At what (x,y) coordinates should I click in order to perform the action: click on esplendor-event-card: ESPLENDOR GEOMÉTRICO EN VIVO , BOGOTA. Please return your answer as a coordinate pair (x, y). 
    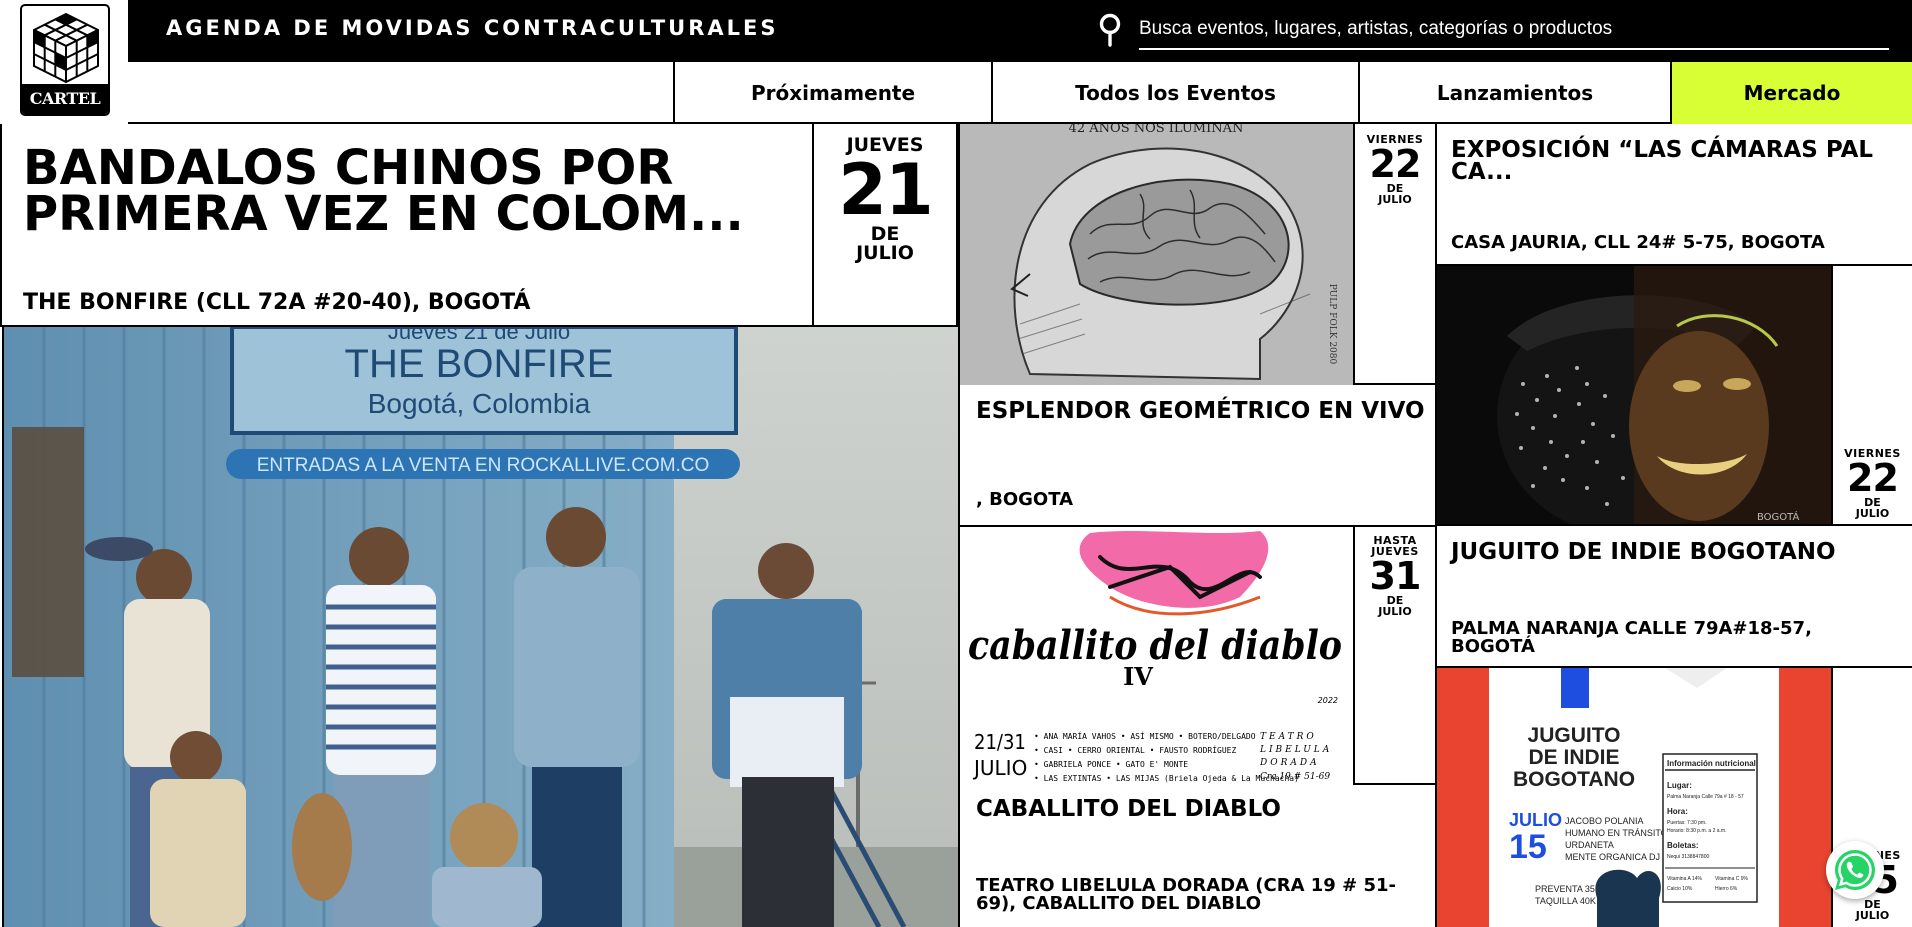
    Looking at the image, I should click on (1196, 456).